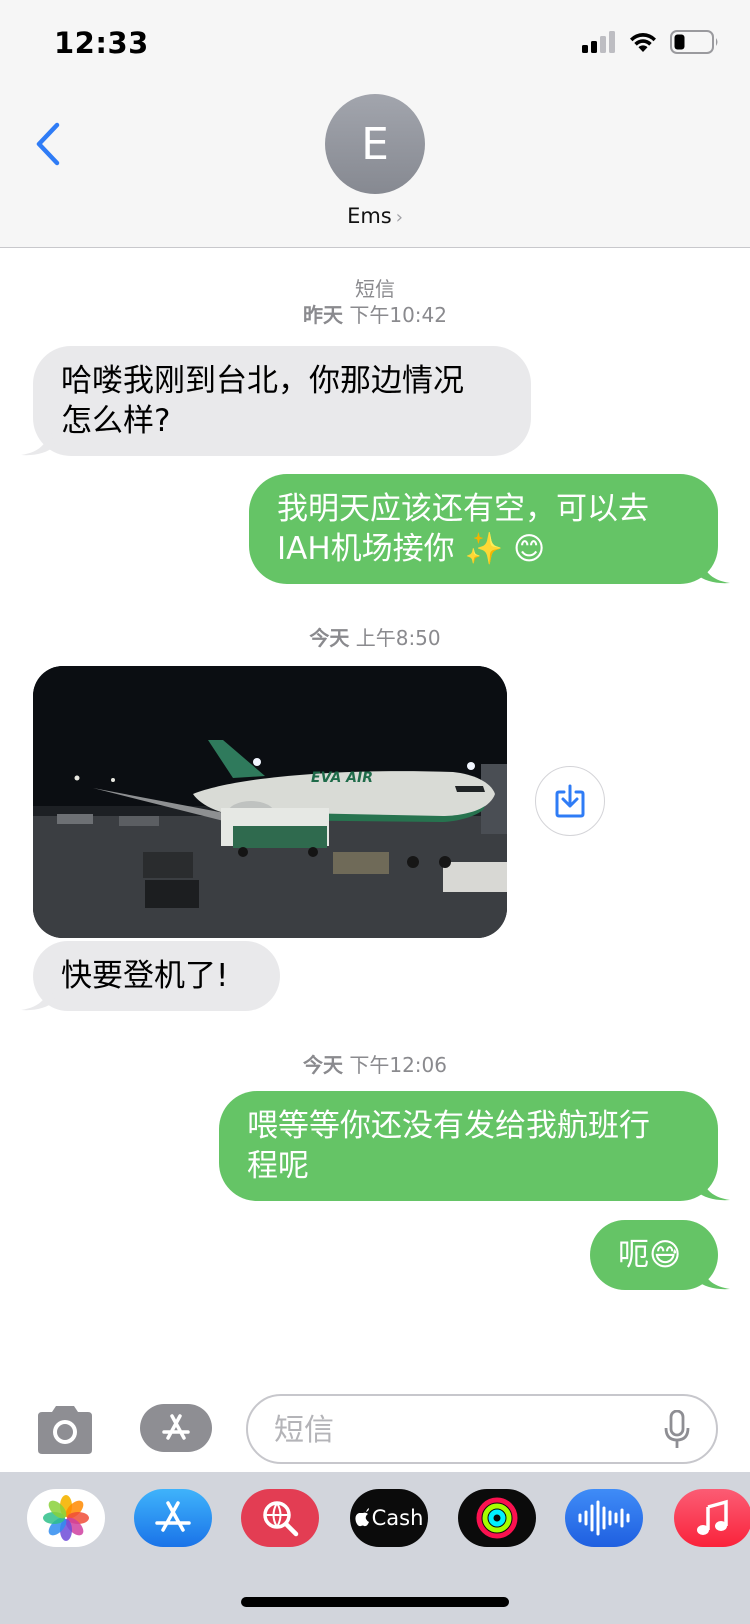 This screenshot has height=1624, width=750. I want to click on music-app-button, so click(712, 1518).